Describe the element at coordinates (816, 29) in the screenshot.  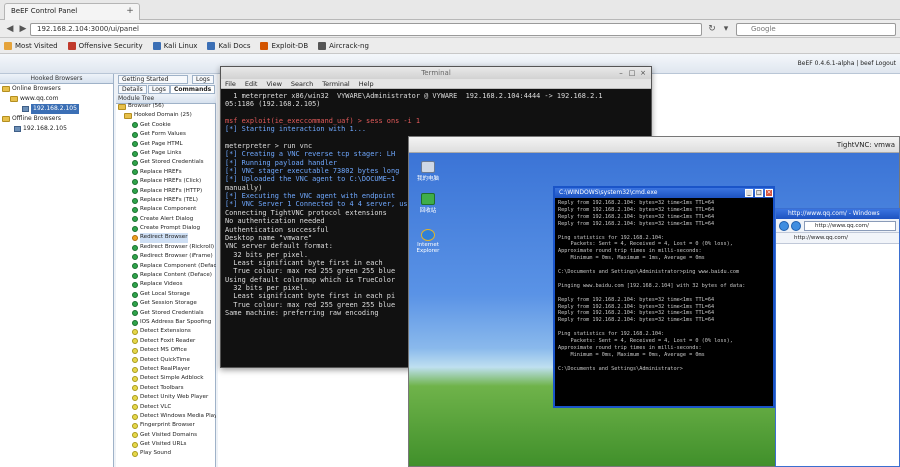
I see `search-input: Google` at that location.